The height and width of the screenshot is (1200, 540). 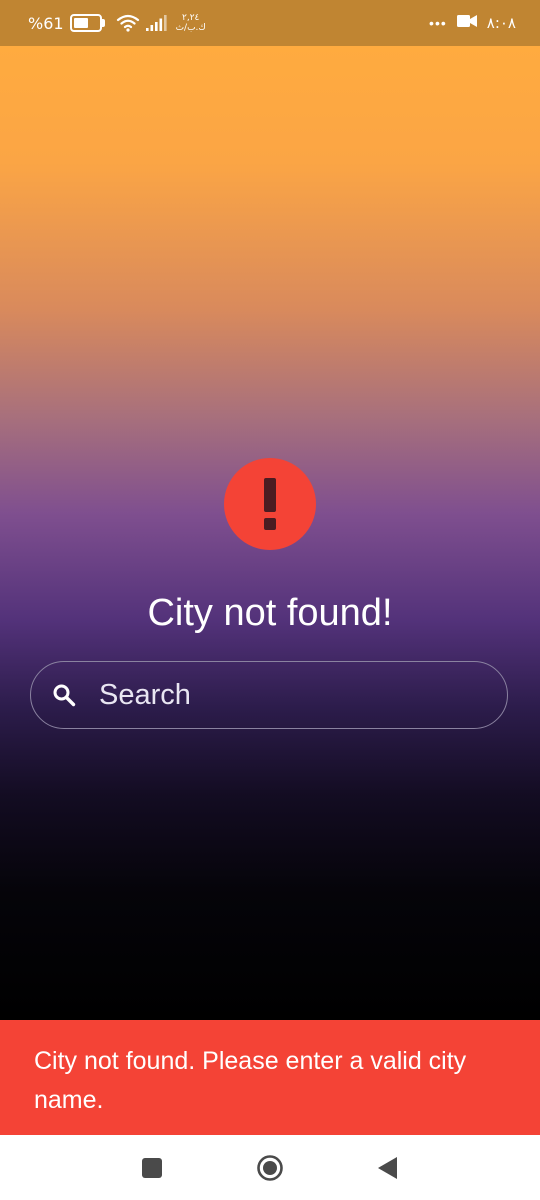 I want to click on status-time: ٨:٠٨, so click(x=501, y=23).